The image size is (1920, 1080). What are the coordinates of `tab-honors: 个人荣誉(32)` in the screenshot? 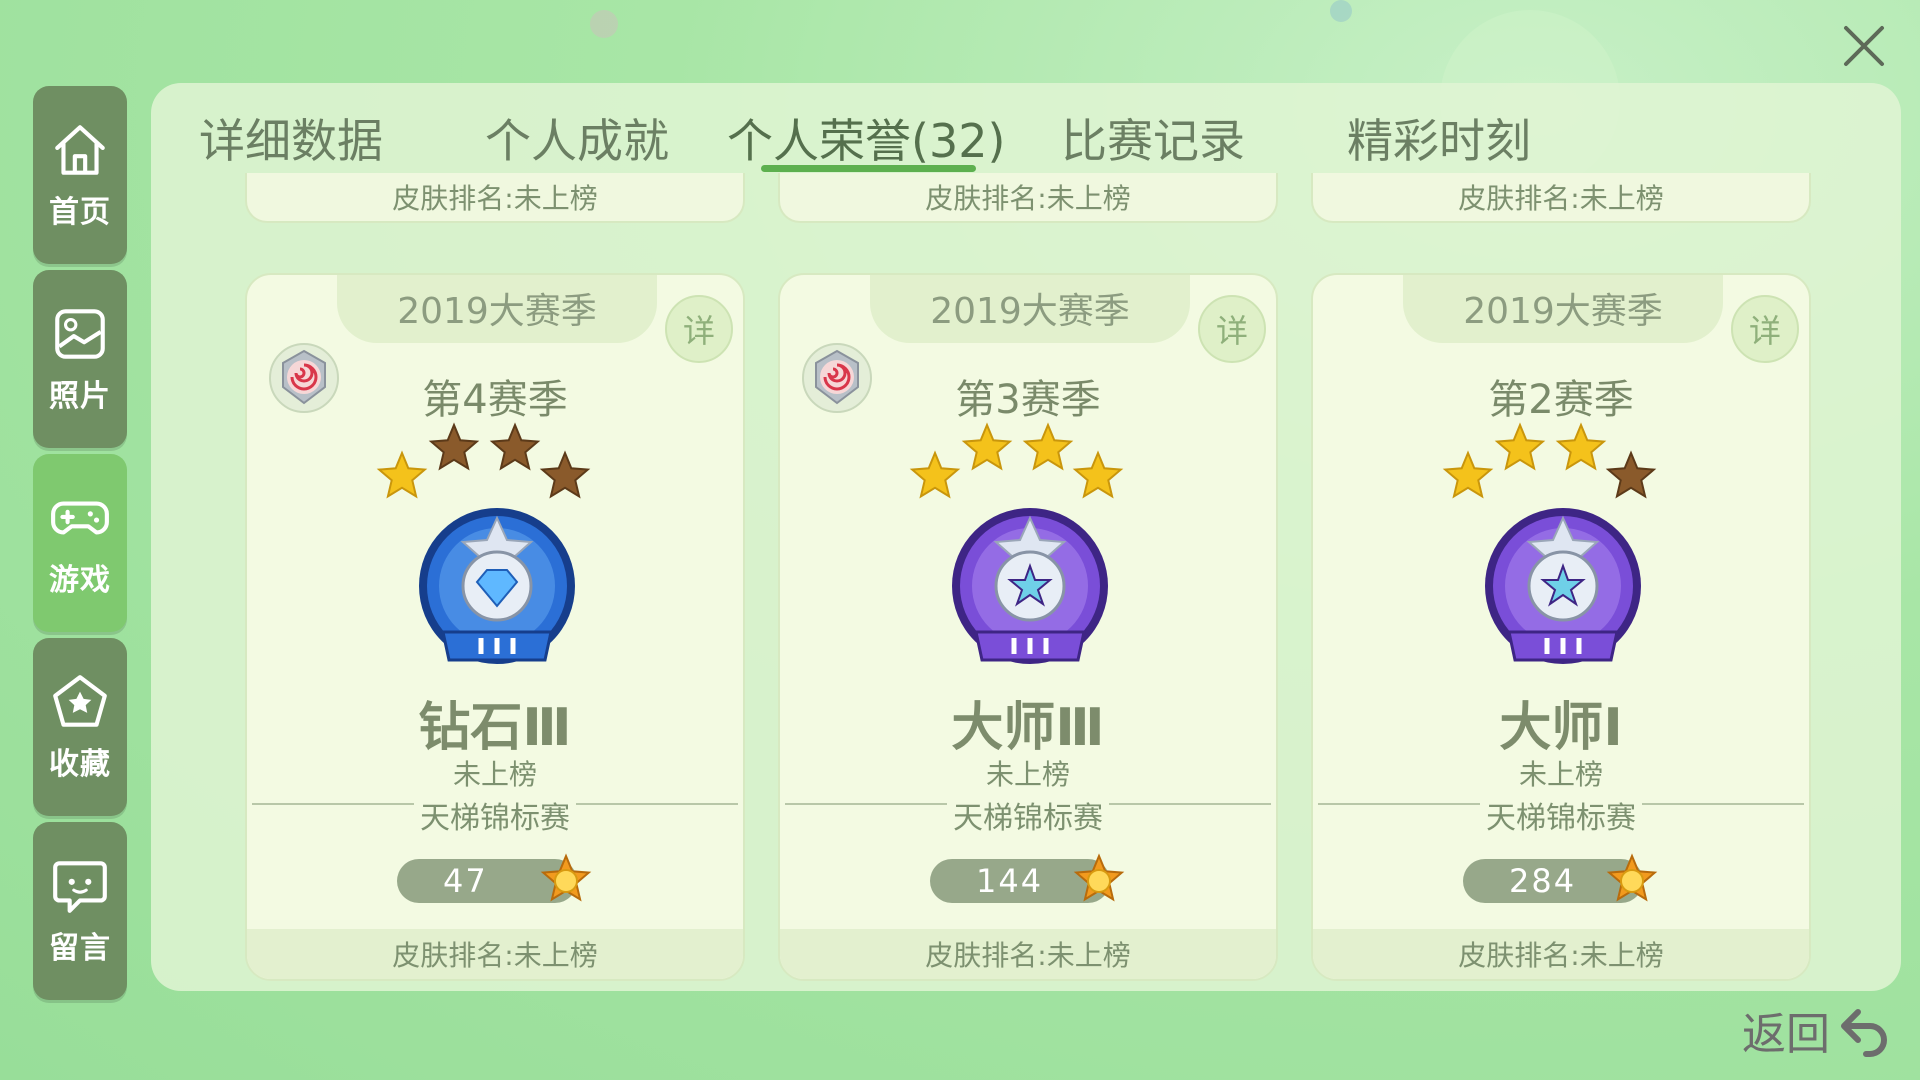 It's located at (866, 138).